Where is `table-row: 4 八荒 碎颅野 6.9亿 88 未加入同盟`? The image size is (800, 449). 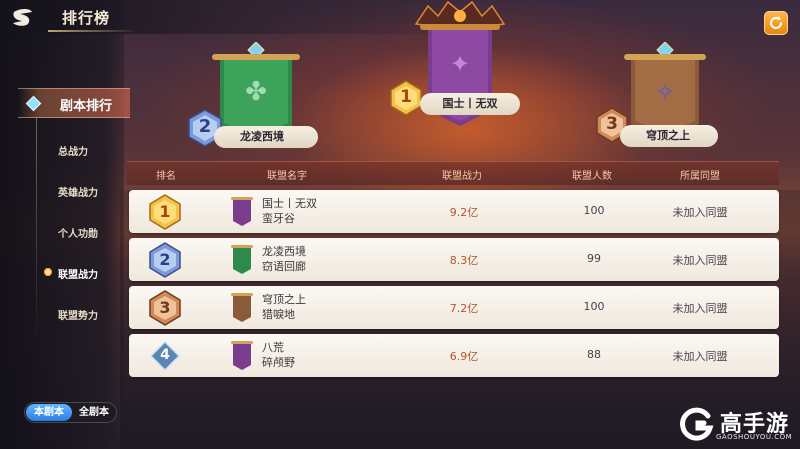 table-row: 4 八荒 碎颅野 6.9亿 88 未加入同盟 is located at coordinates (454, 355).